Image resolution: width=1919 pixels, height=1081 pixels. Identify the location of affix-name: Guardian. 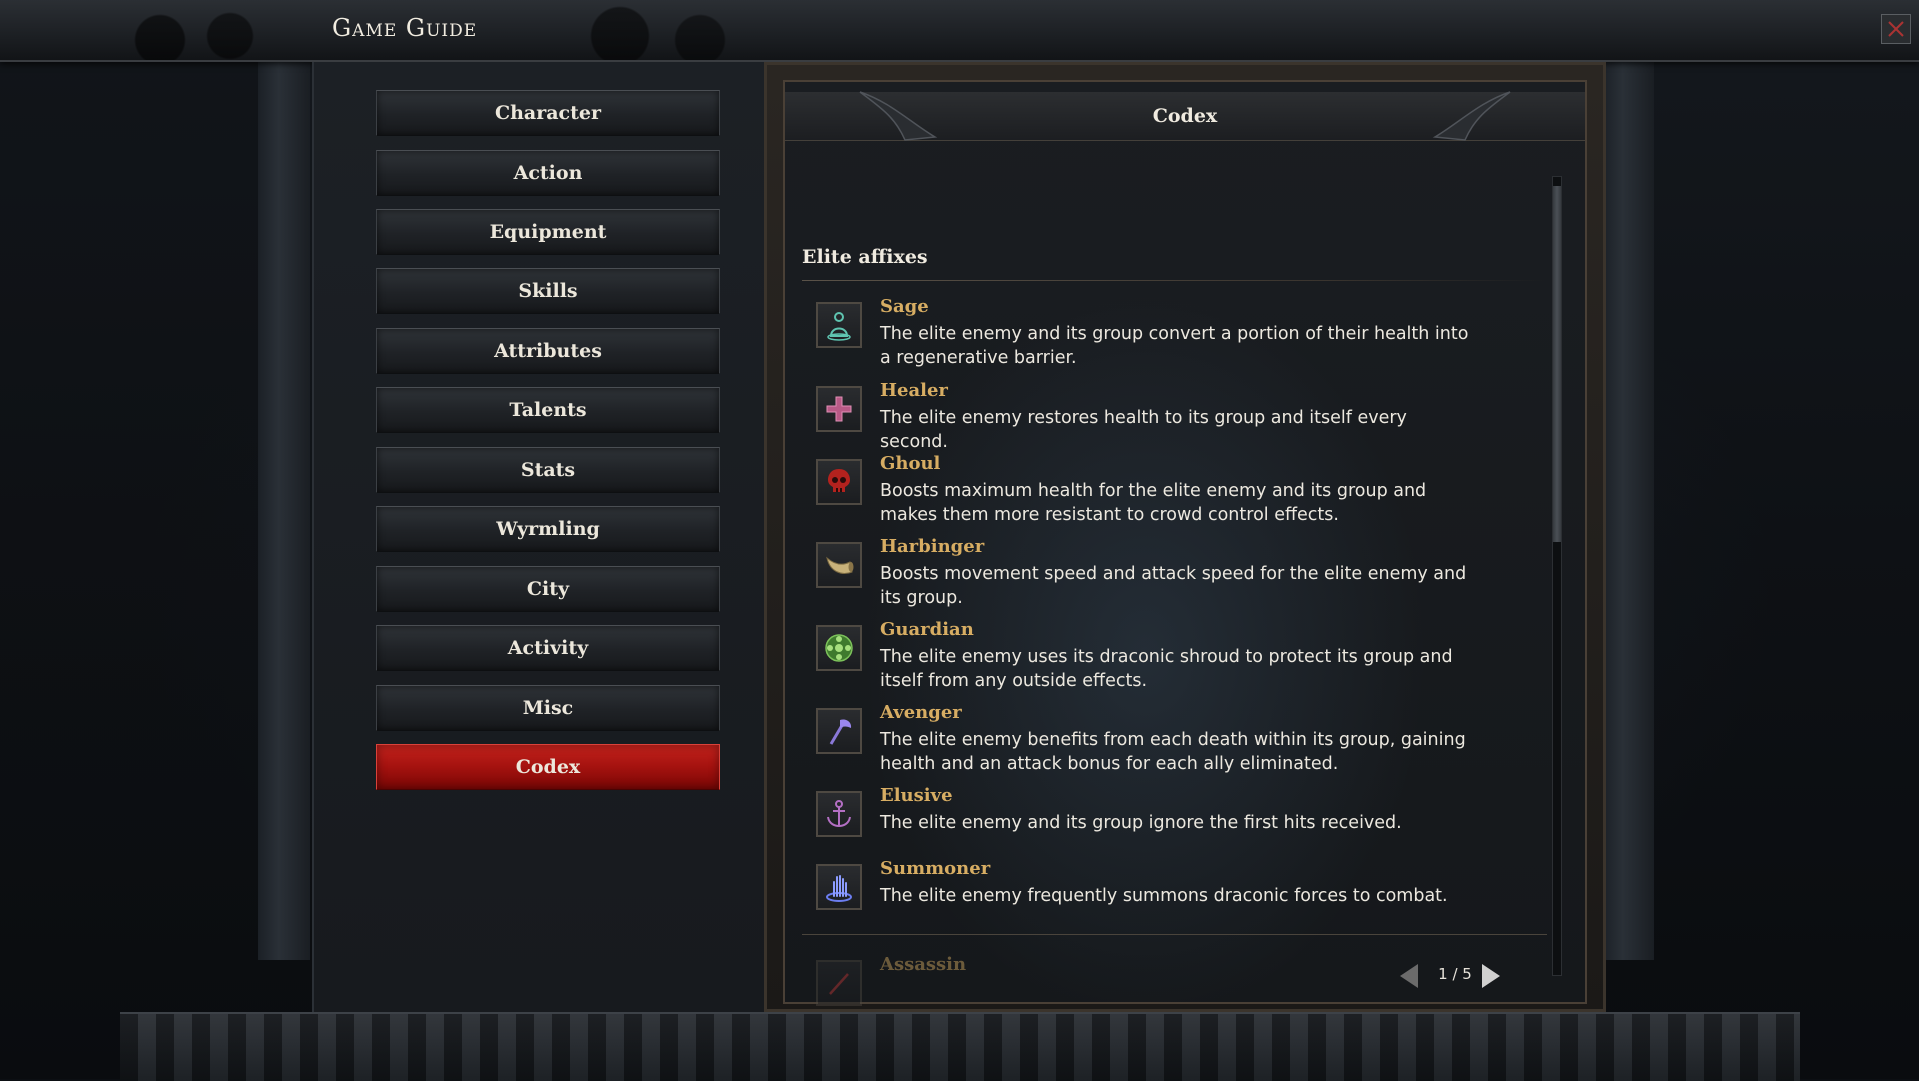
(927, 629).